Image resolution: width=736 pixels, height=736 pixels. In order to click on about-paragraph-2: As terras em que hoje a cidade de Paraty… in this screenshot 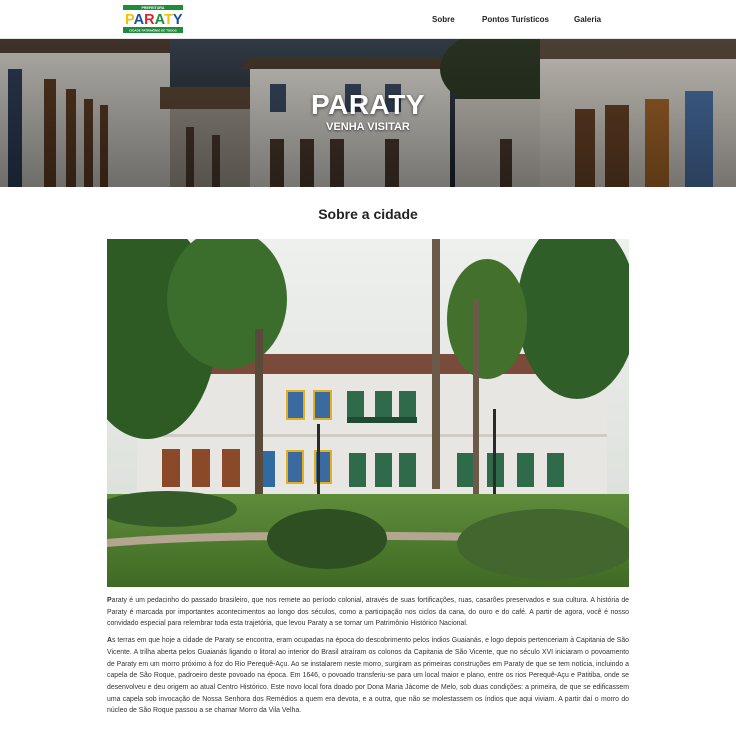, I will do `click(368, 676)`.